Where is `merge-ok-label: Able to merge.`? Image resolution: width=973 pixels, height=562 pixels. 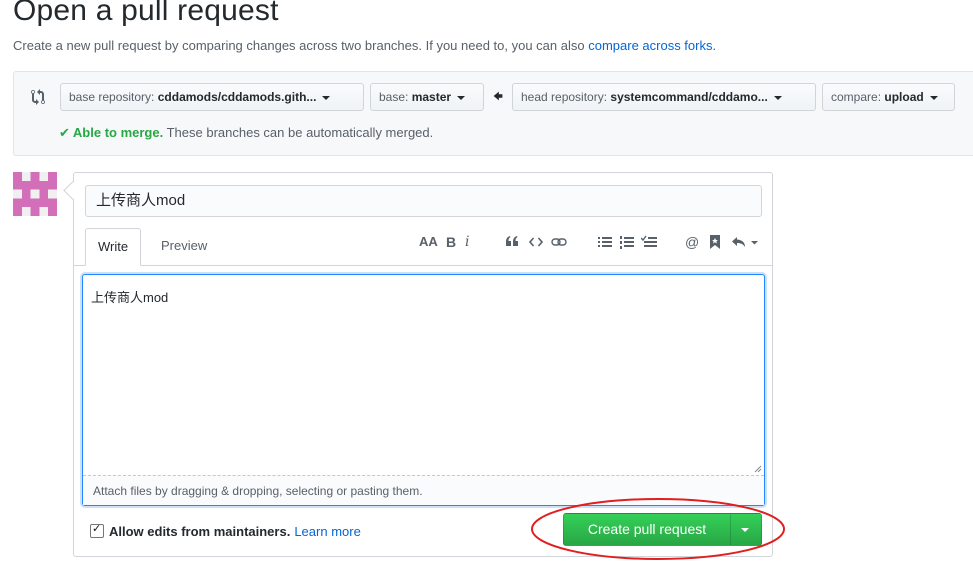 merge-ok-label: Able to merge. is located at coordinates (118, 132).